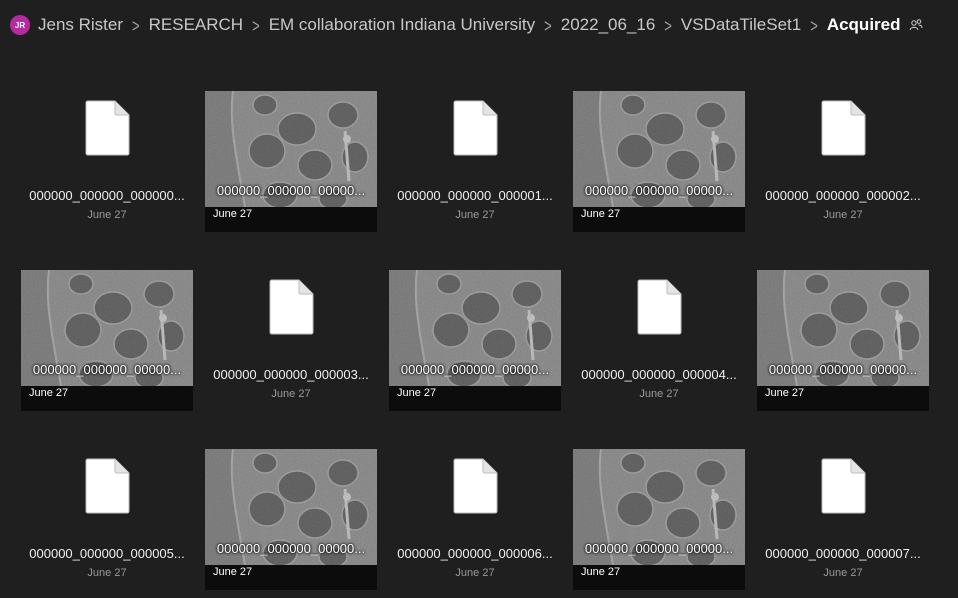  Describe the element at coordinates (475, 519) in the screenshot. I see `file-tile: 000000_000000_000006... June 27` at that location.